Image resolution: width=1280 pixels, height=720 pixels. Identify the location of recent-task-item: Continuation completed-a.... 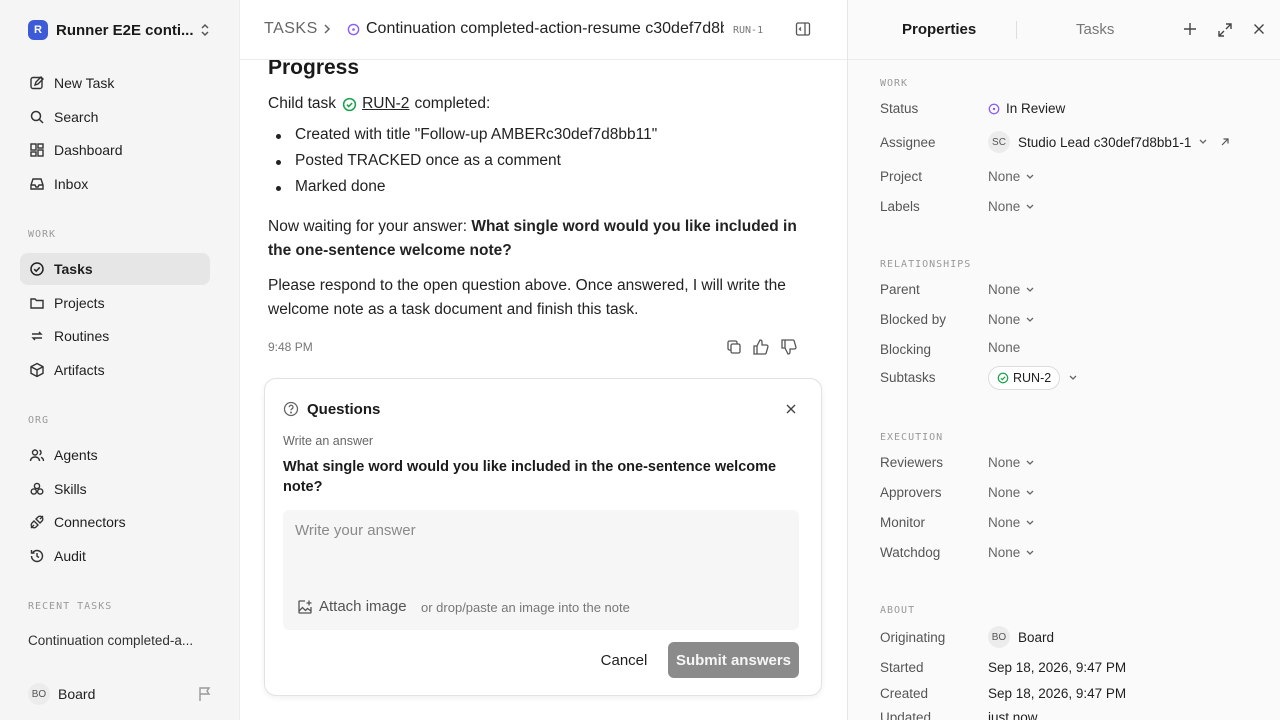
(110, 640).